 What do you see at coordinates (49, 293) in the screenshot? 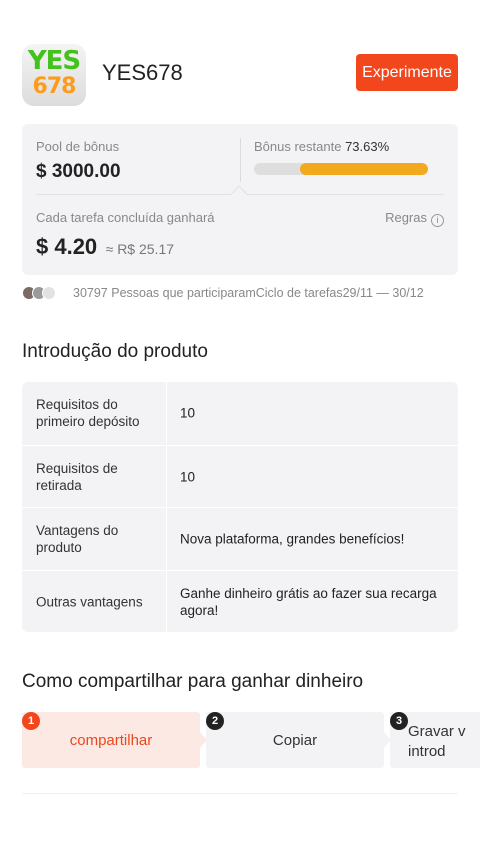
I see `avatar` at bounding box center [49, 293].